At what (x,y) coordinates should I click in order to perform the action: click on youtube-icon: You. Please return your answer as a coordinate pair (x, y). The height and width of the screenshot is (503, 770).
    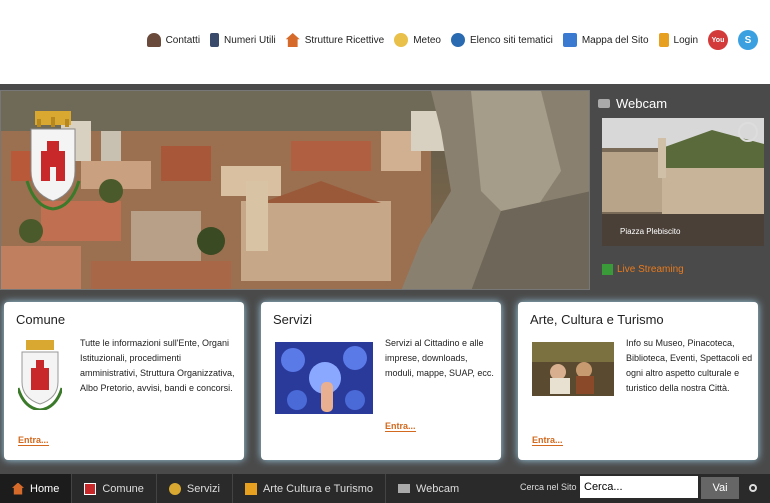
    Looking at the image, I should click on (718, 40).